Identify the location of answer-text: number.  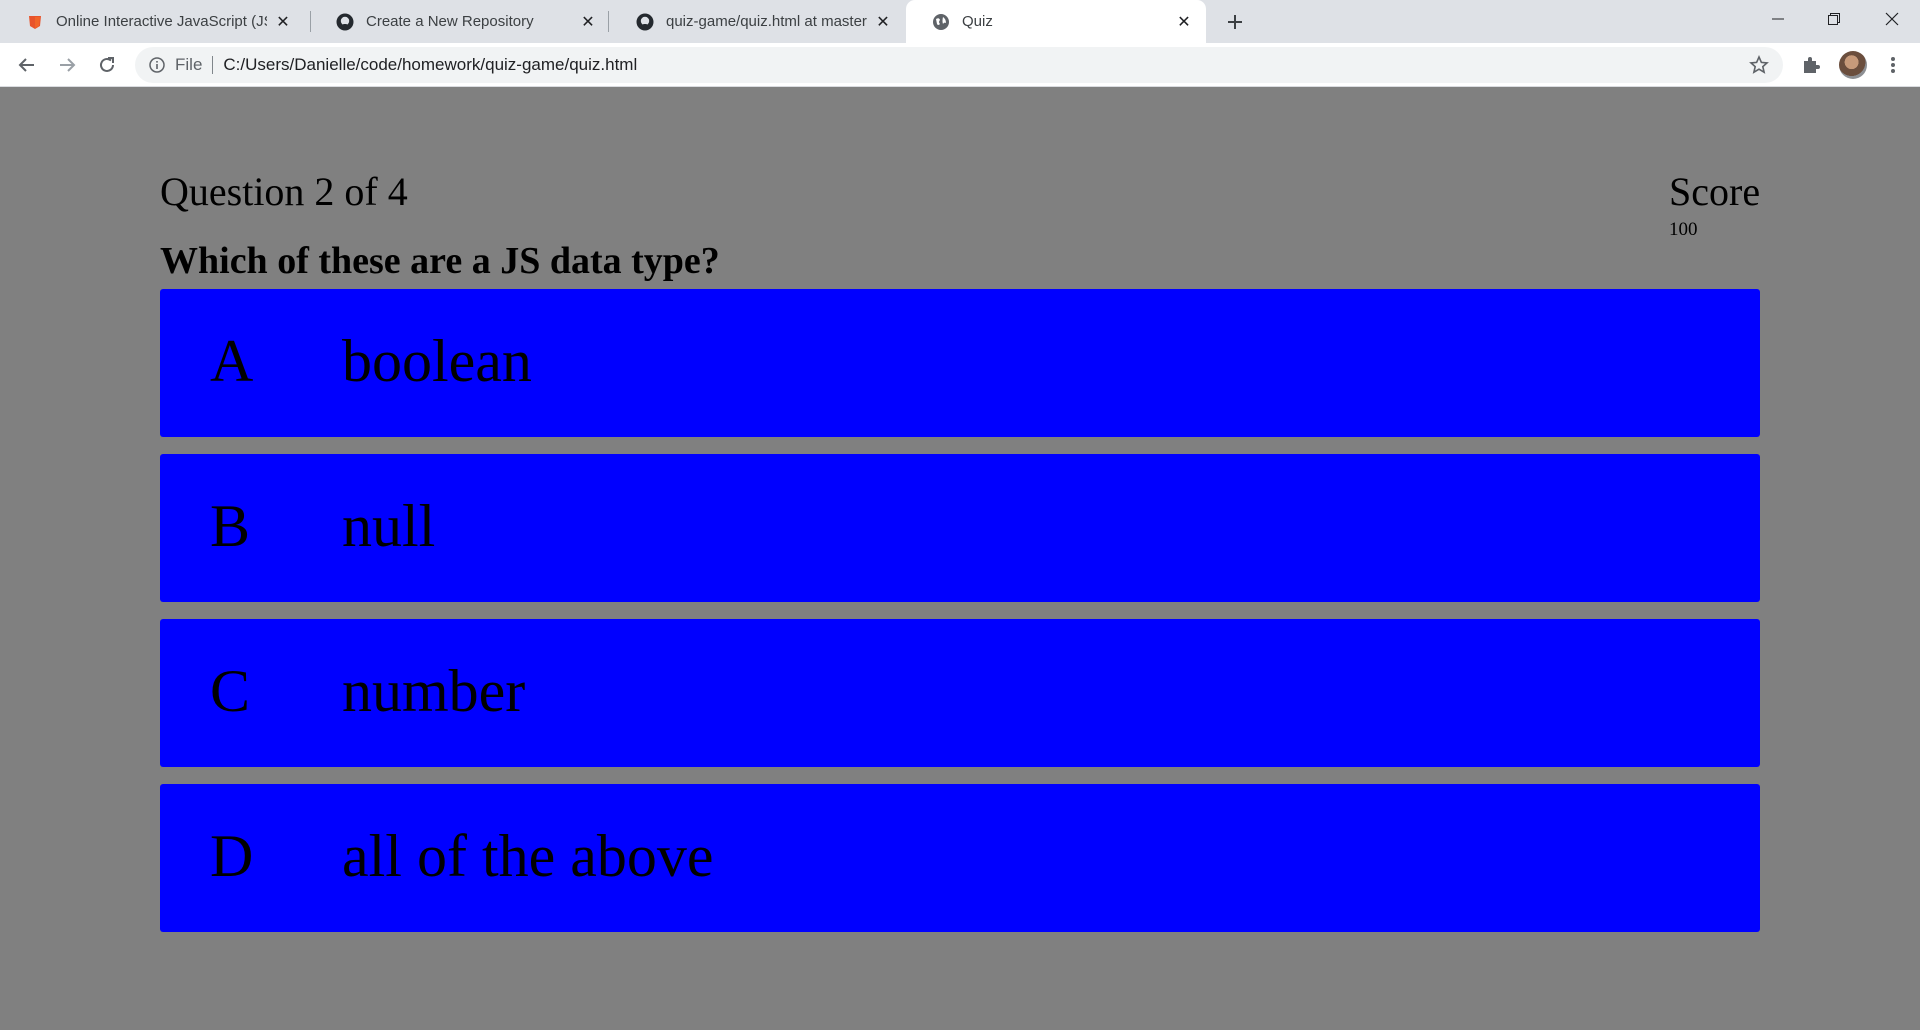
(434, 691).